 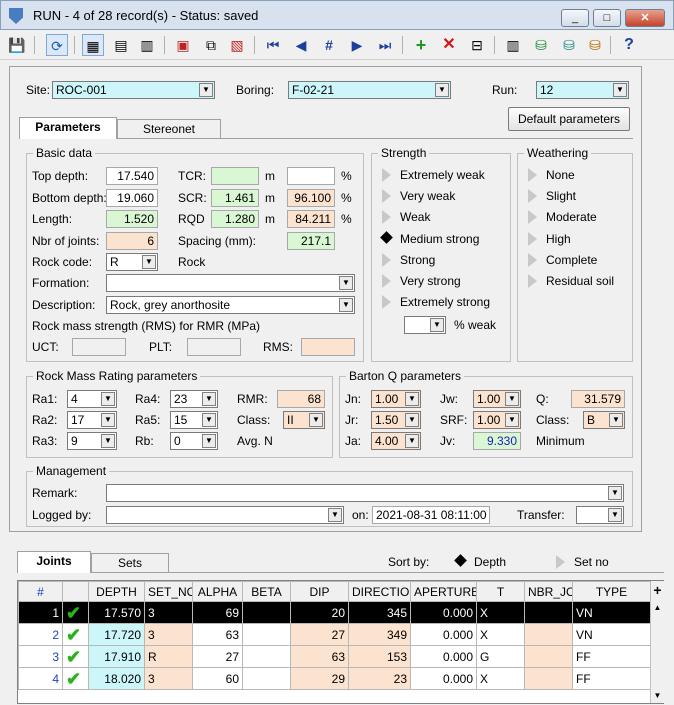 I want to click on bottom-depth-field: 19.060, so click(x=132, y=198).